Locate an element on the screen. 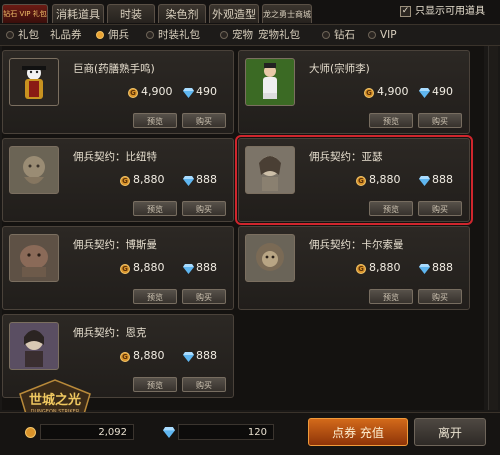 The width and height of the screenshot is (500, 455). tab-appearance: 外观造型 is located at coordinates (234, 13).